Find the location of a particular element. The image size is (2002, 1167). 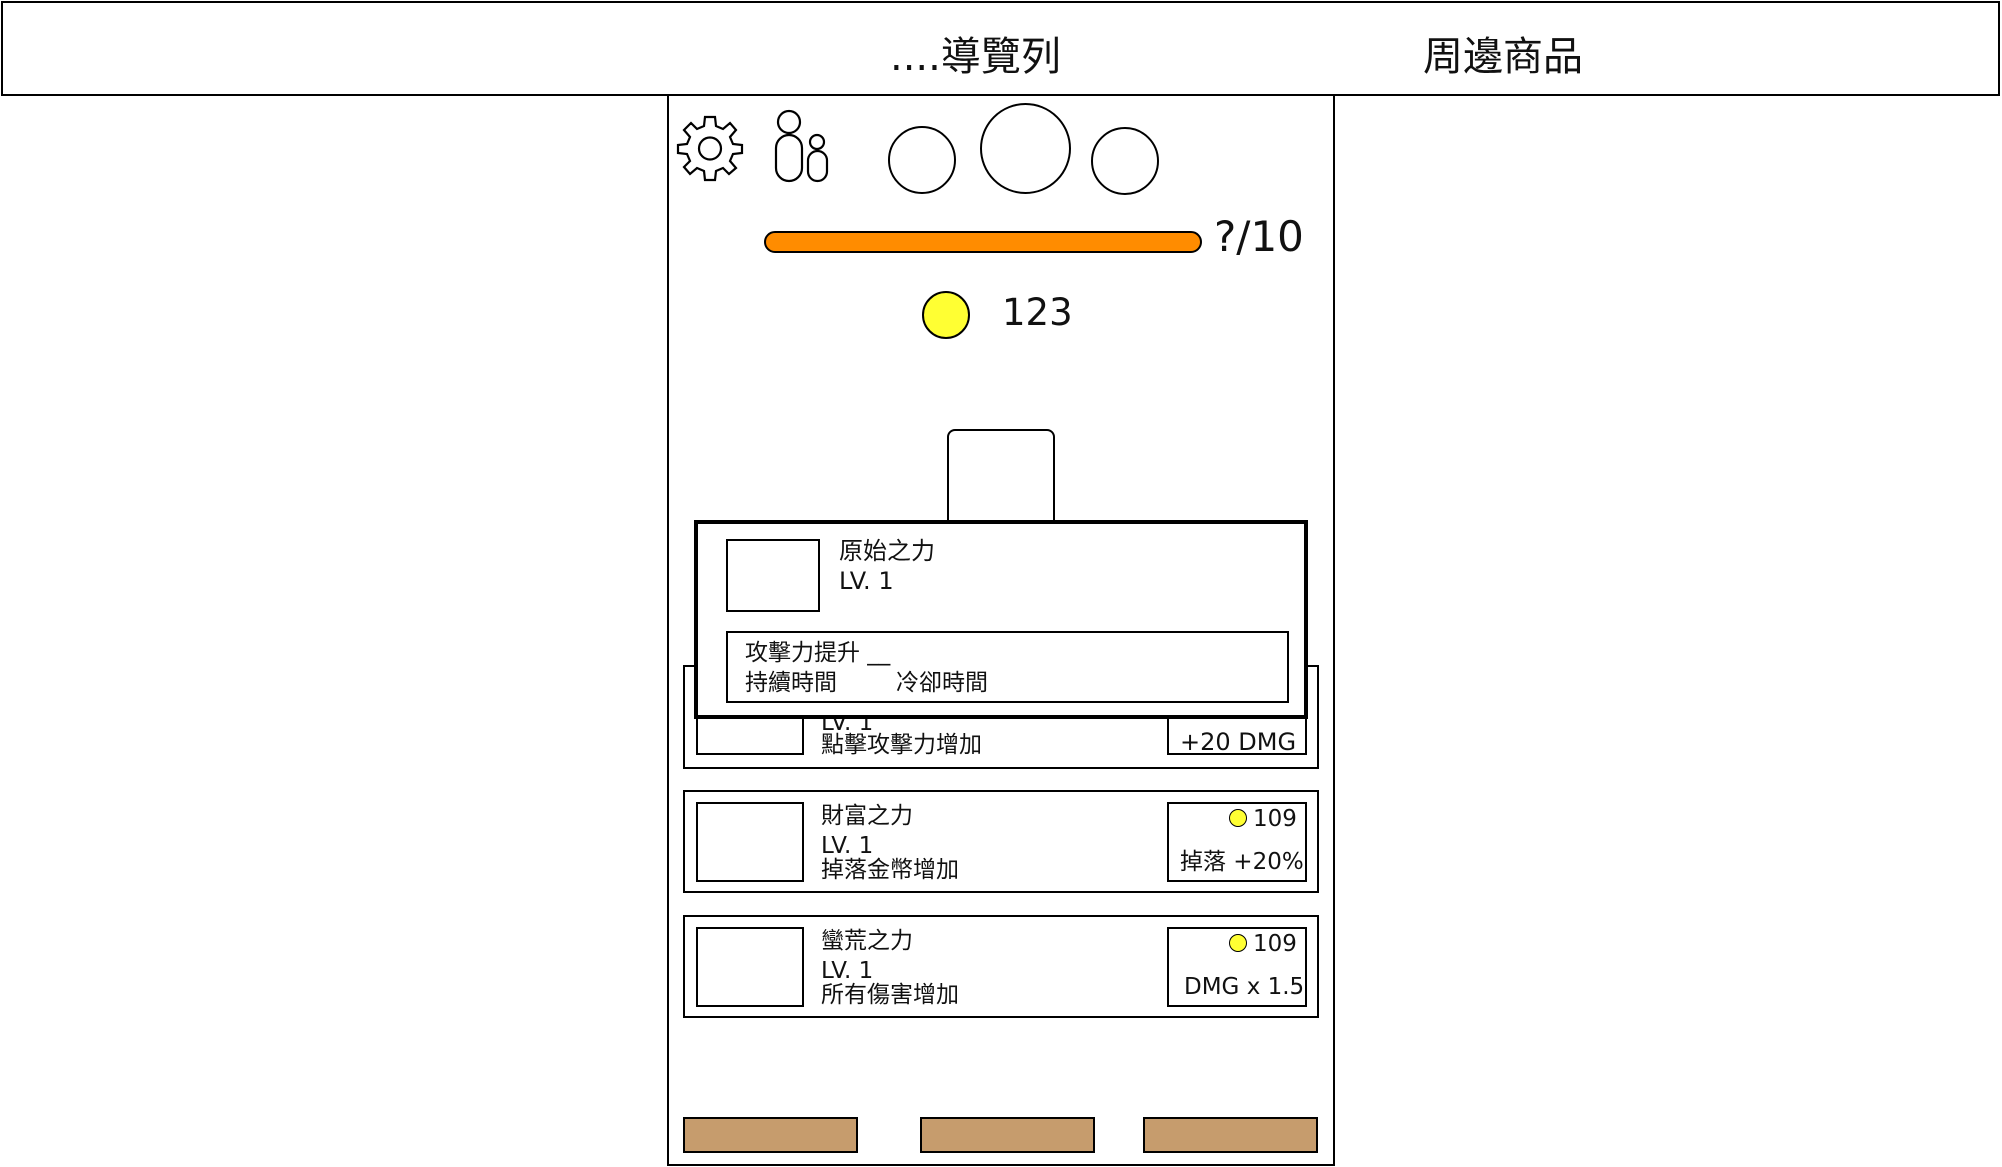

gear-icon is located at coordinates (710, 148).